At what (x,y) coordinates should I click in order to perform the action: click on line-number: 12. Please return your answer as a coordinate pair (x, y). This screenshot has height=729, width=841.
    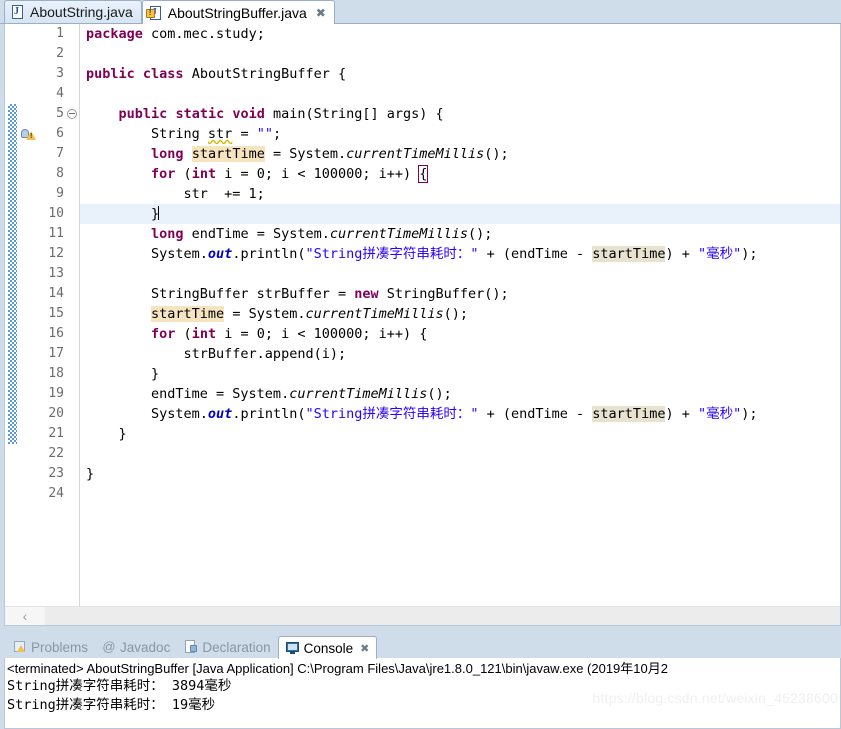
    Looking at the image, I should click on (56, 253).